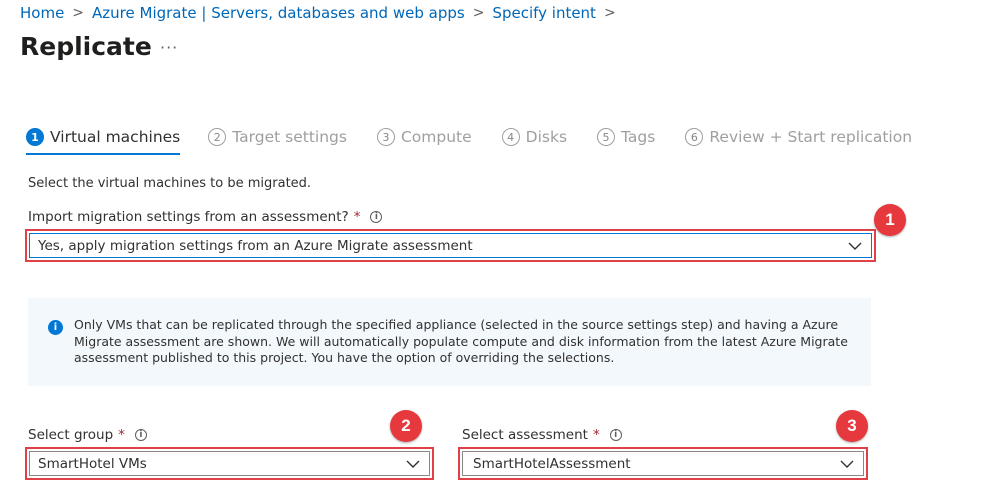 The width and height of the screenshot is (990, 504). Describe the element at coordinates (510, 137) in the screenshot. I see `step-number-badge: 4` at that location.